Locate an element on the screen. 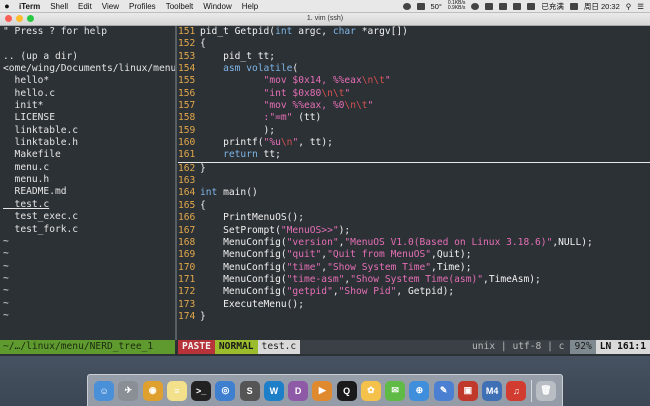 Image resolution: width=650 pixels, height=406 pixels. code-line: 151 pid_t Getpid(int argc, char *argv[]) is located at coordinates (414, 32).